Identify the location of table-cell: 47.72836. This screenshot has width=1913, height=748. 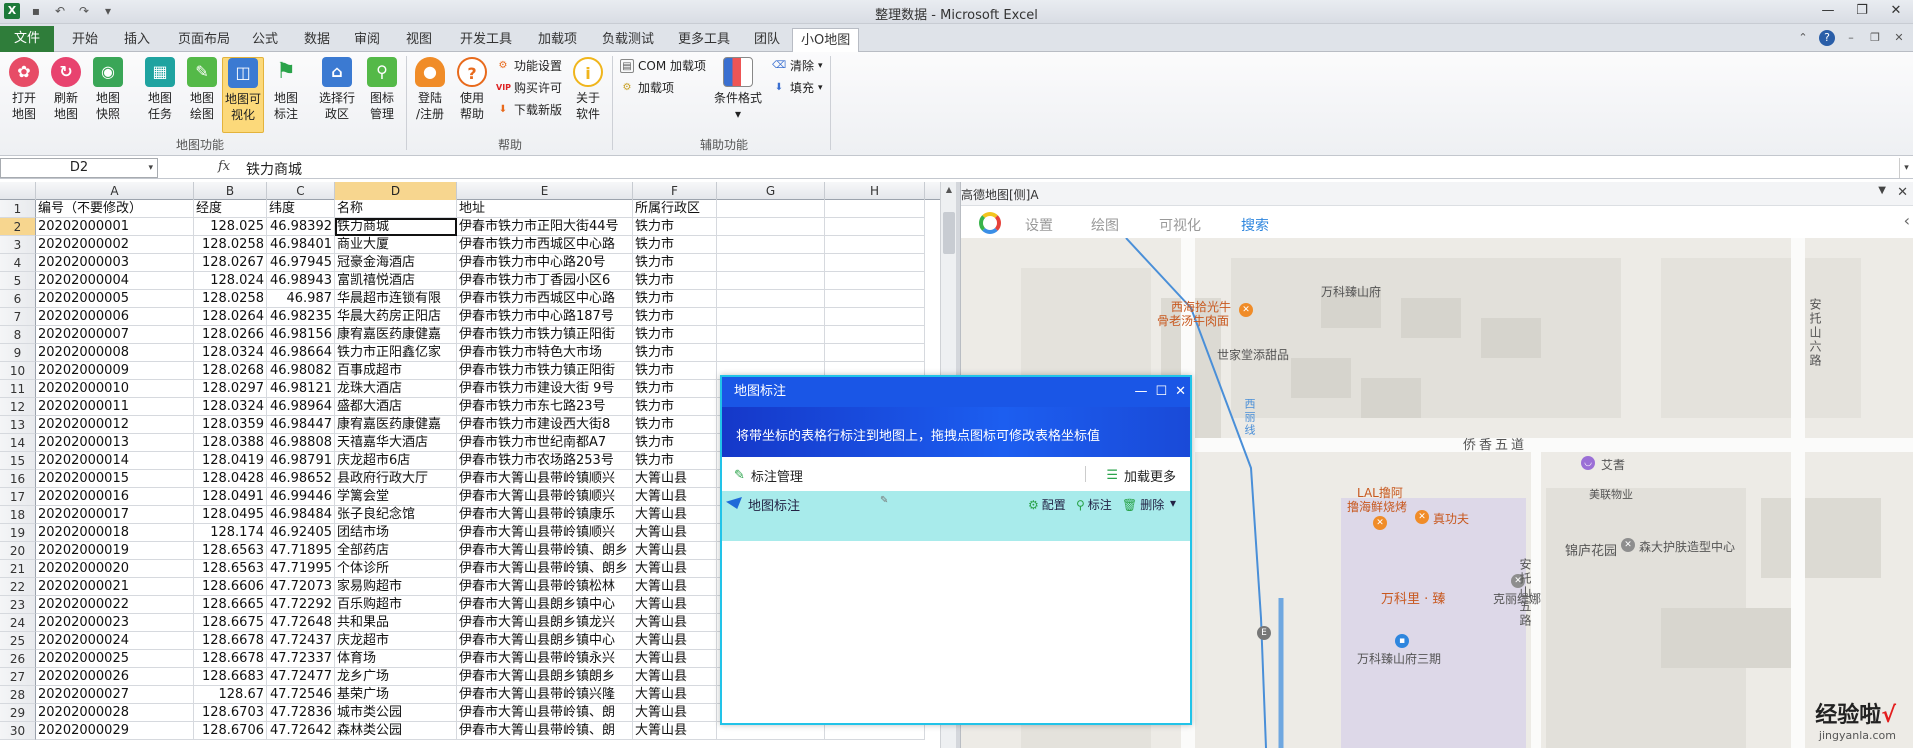
(301, 713).